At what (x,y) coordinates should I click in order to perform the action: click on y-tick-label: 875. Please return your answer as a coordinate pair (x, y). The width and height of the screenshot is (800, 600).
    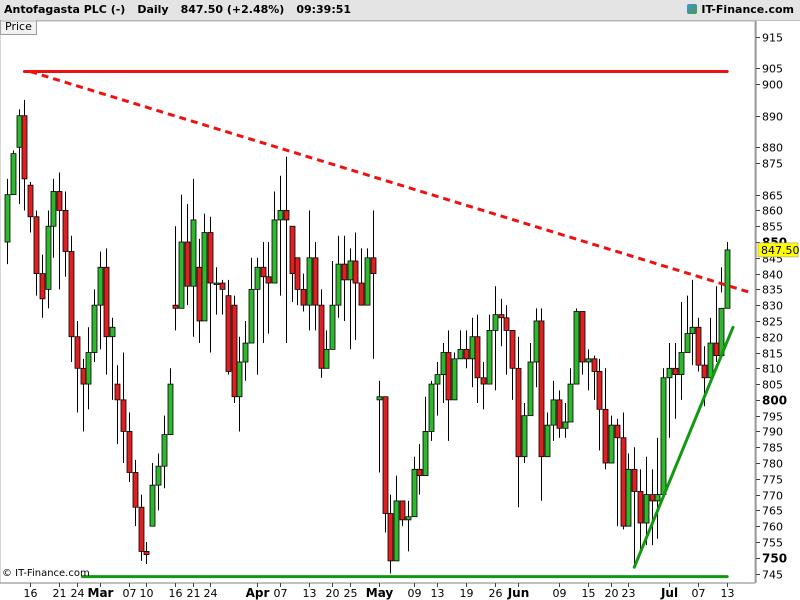
    Looking at the image, I should click on (772, 164).